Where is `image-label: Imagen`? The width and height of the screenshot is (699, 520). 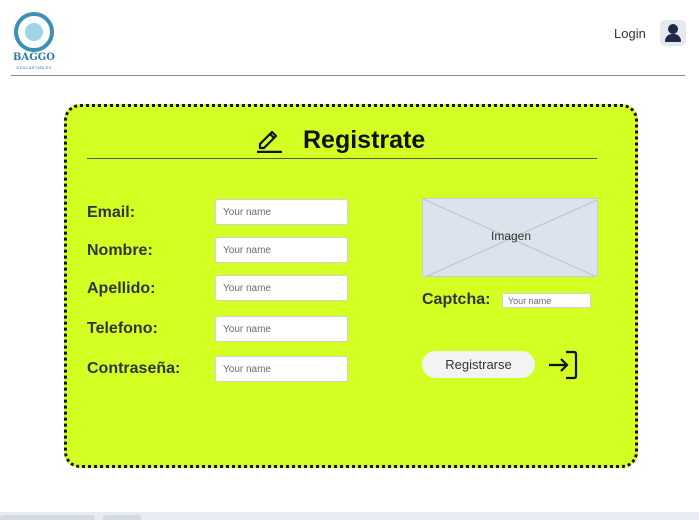
image-label: Imagen is located at coordinates (511, 236).